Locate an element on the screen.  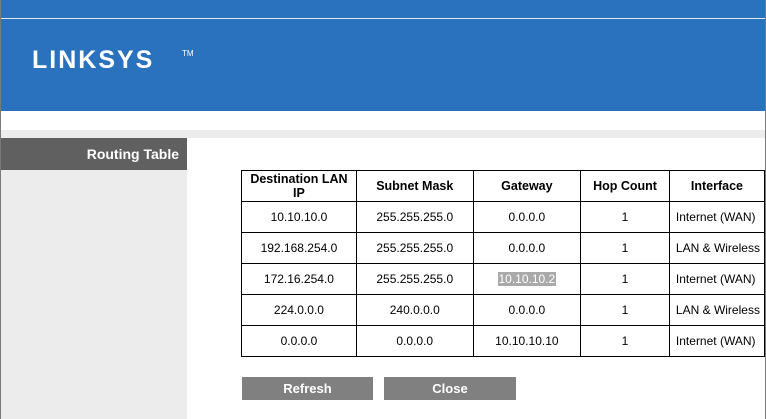
cell-destination: 172.16.254.0 is located at coordinates (299, 279).